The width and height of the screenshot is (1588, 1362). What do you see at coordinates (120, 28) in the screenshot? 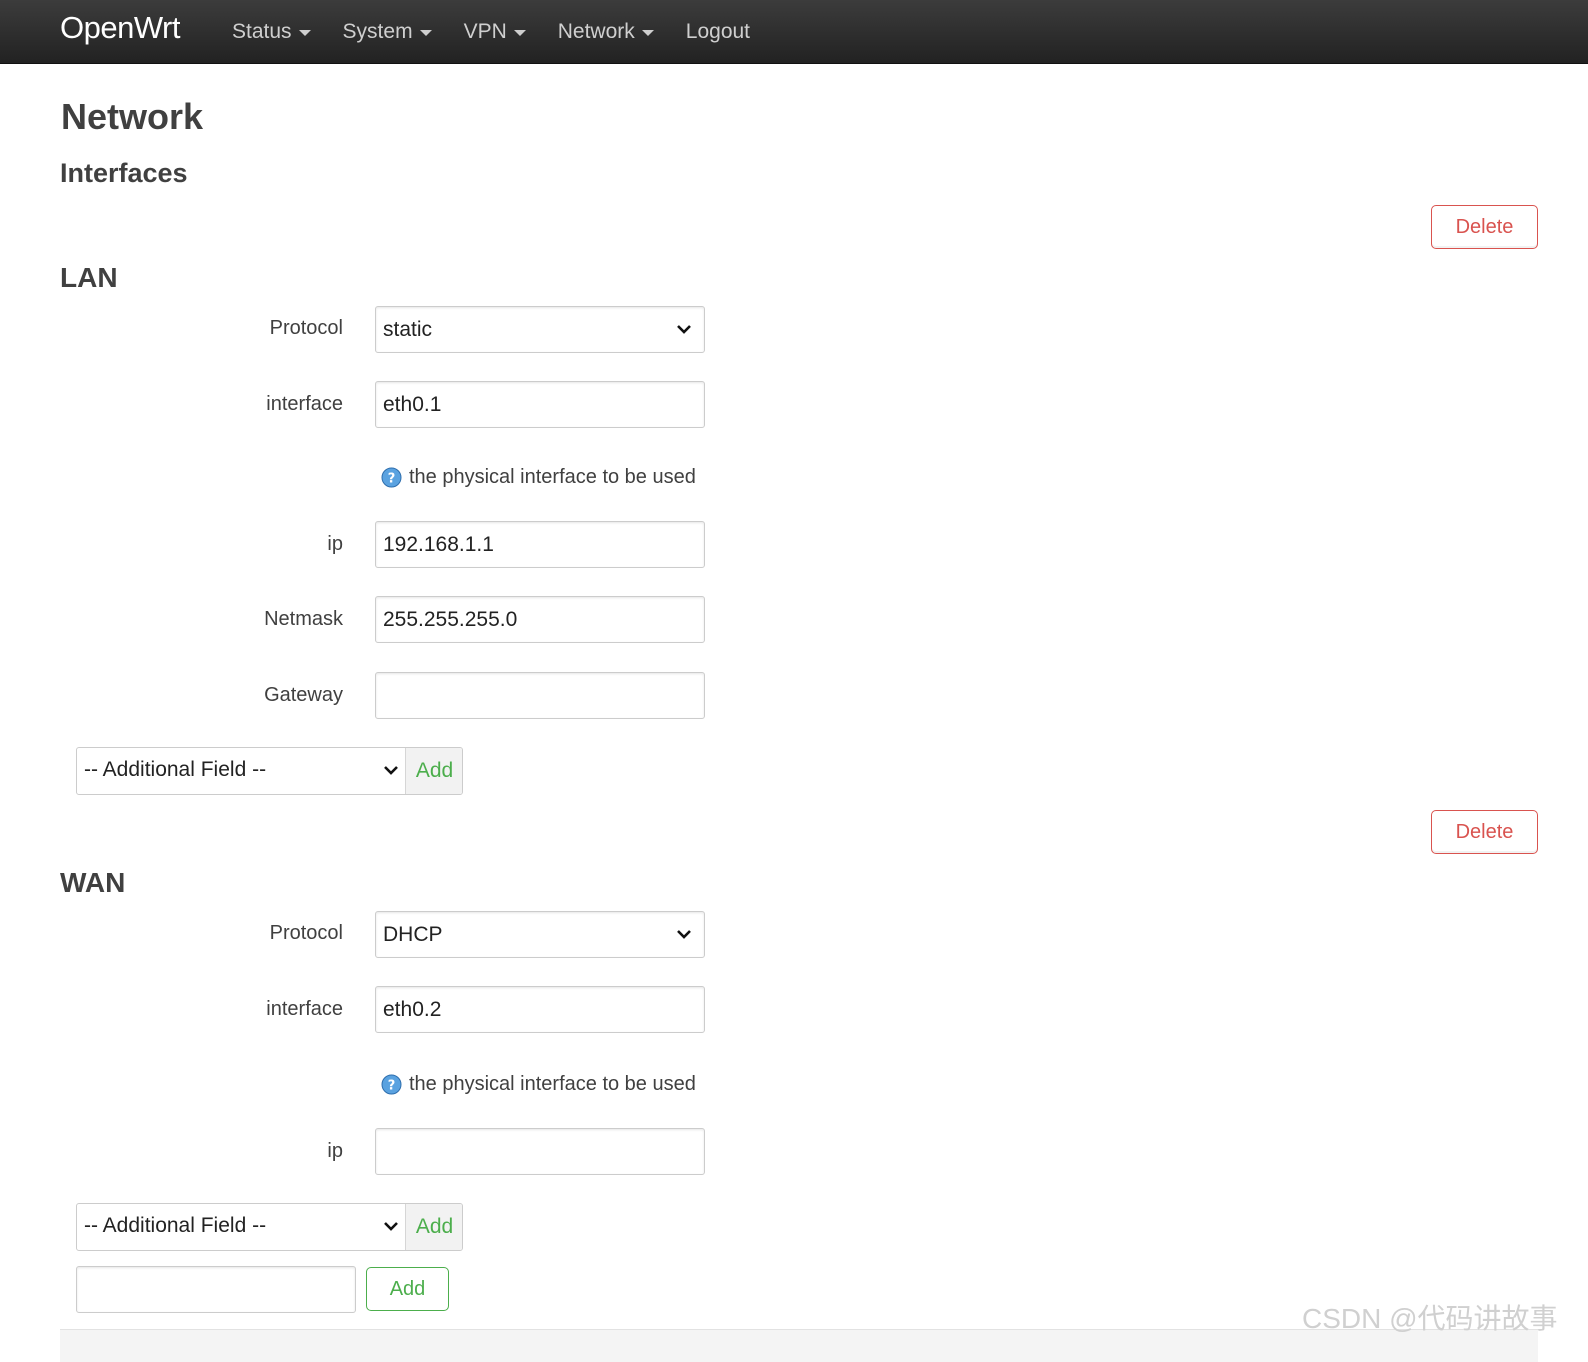
I see `brand-logo: OpenWrt` at bounding box center [120, 28].